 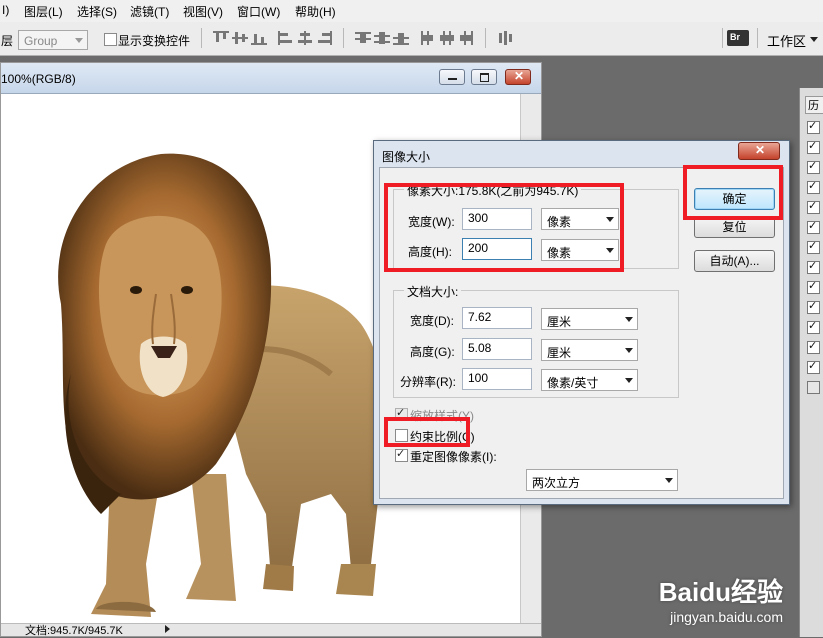 What do you see at coordinates (149, 11) in the screenshot?
I see `menu-filter: 滤镜(T)` at bounding box center [149, 11].